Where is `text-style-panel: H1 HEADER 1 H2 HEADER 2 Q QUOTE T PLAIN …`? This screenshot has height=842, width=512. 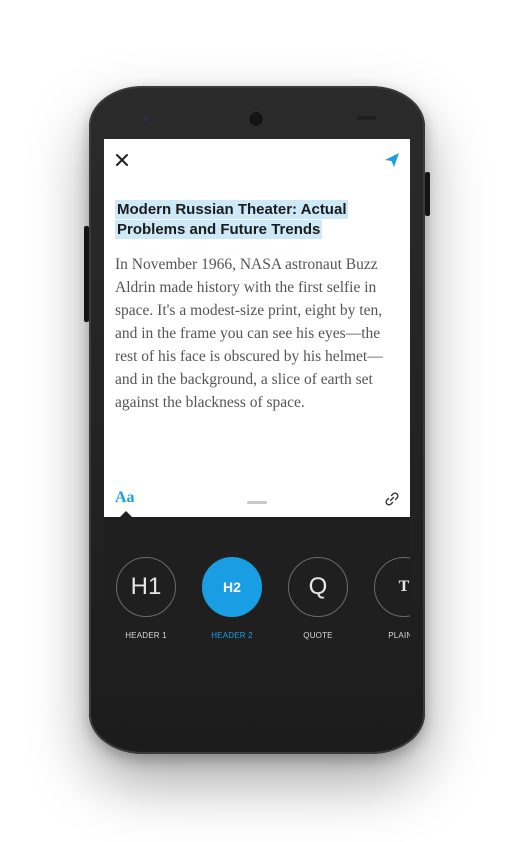
text-style-panel: H1 HEADER 1 H2 HEADER 2 Q QUOTE T PLAIN … is located at coordinates (257, 596).